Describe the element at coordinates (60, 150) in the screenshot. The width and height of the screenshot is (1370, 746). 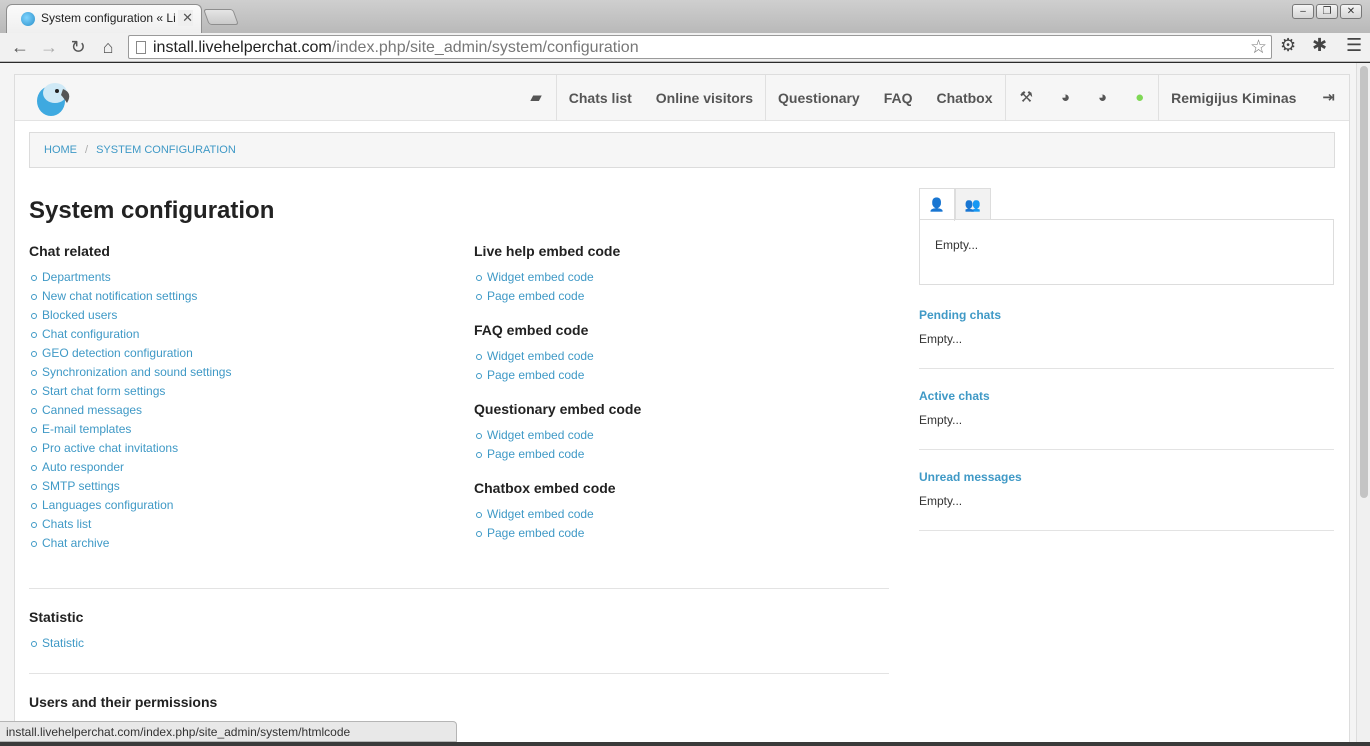
I see `breadcrumb-home: HOME` at that location.